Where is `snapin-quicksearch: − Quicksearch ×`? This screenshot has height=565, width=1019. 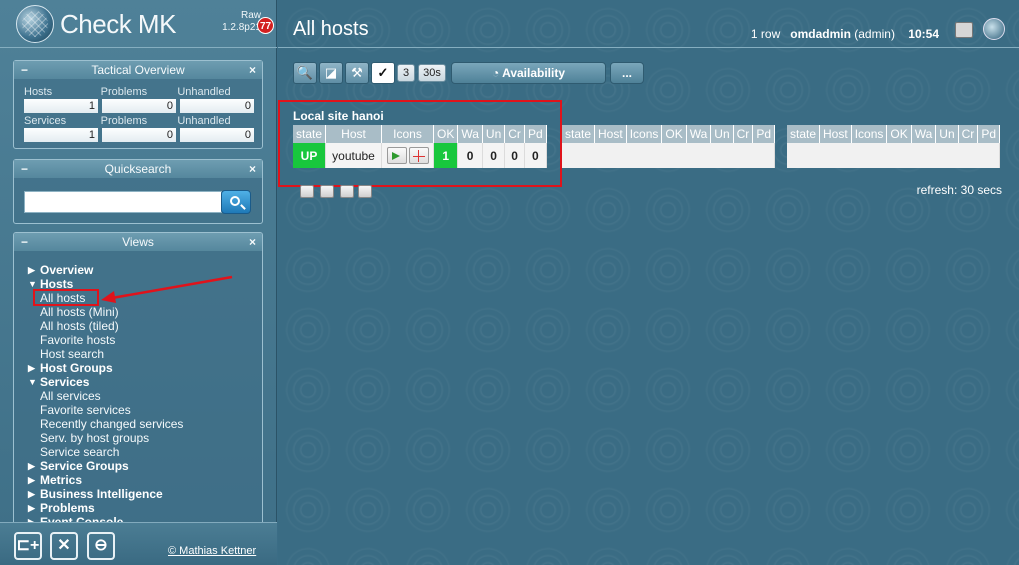 snapin-quicksearch: − Quicksearch × is located at coordinates (138, 191).